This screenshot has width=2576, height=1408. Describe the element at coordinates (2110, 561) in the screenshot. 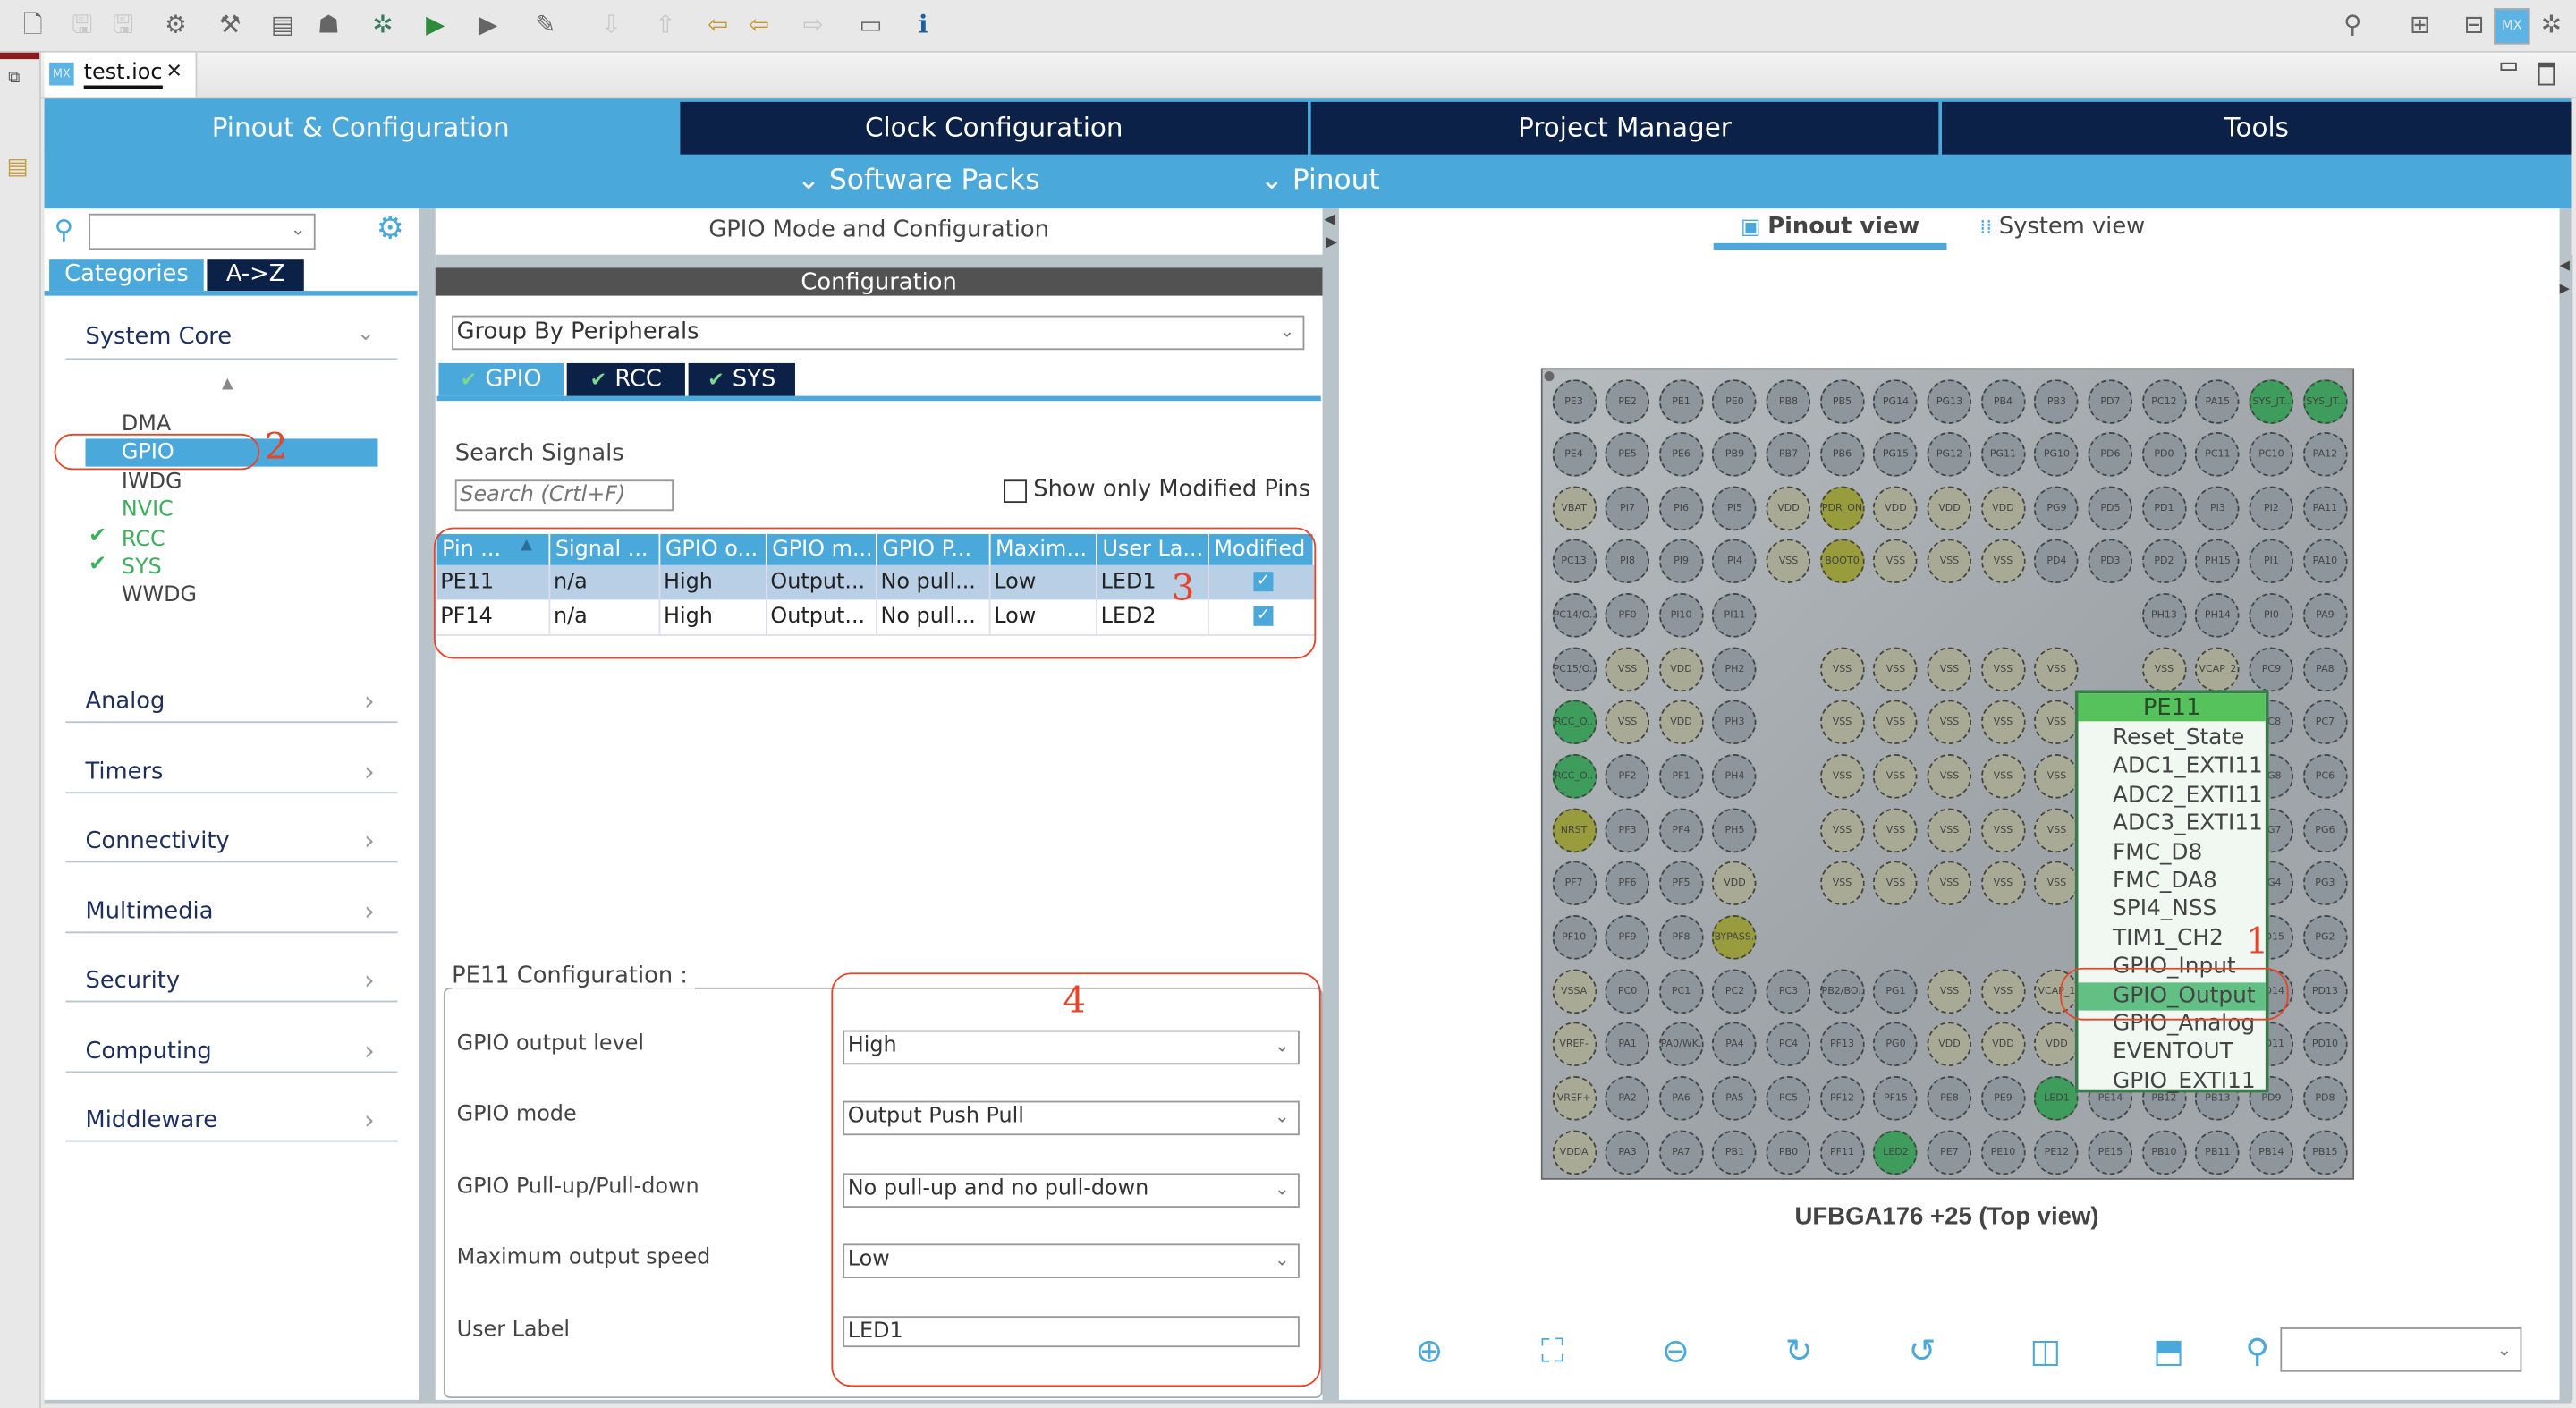

I see `pin: PD3` at that location.